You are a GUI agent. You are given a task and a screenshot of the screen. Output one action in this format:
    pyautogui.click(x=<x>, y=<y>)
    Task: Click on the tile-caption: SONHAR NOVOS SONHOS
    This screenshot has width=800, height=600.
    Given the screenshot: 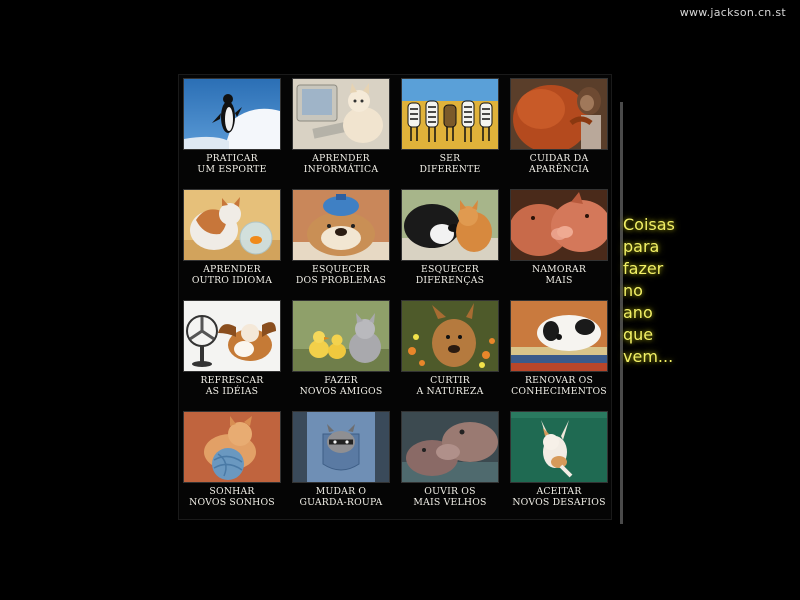 What is the action you would take?
    pyautogui.click(x=232, y=497)
    